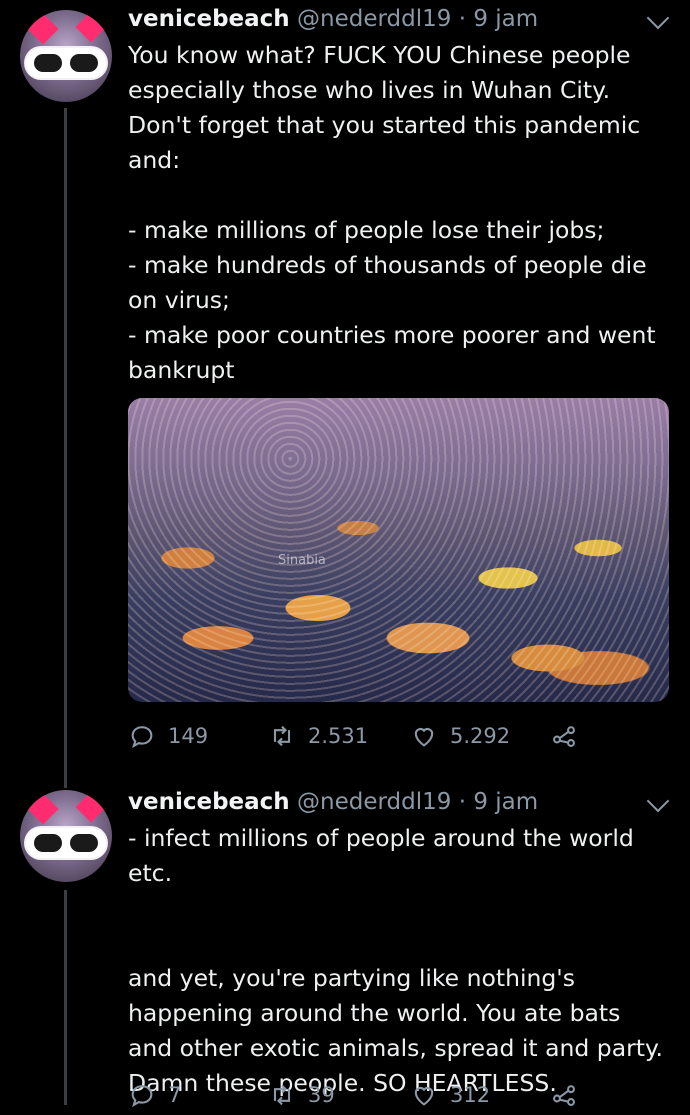 This screenshot has width=690, height=1115. What do you see at coordinates (480, 736) in the screenshot?
I see `like-count: 5.292` at bounding box center [480, 736].